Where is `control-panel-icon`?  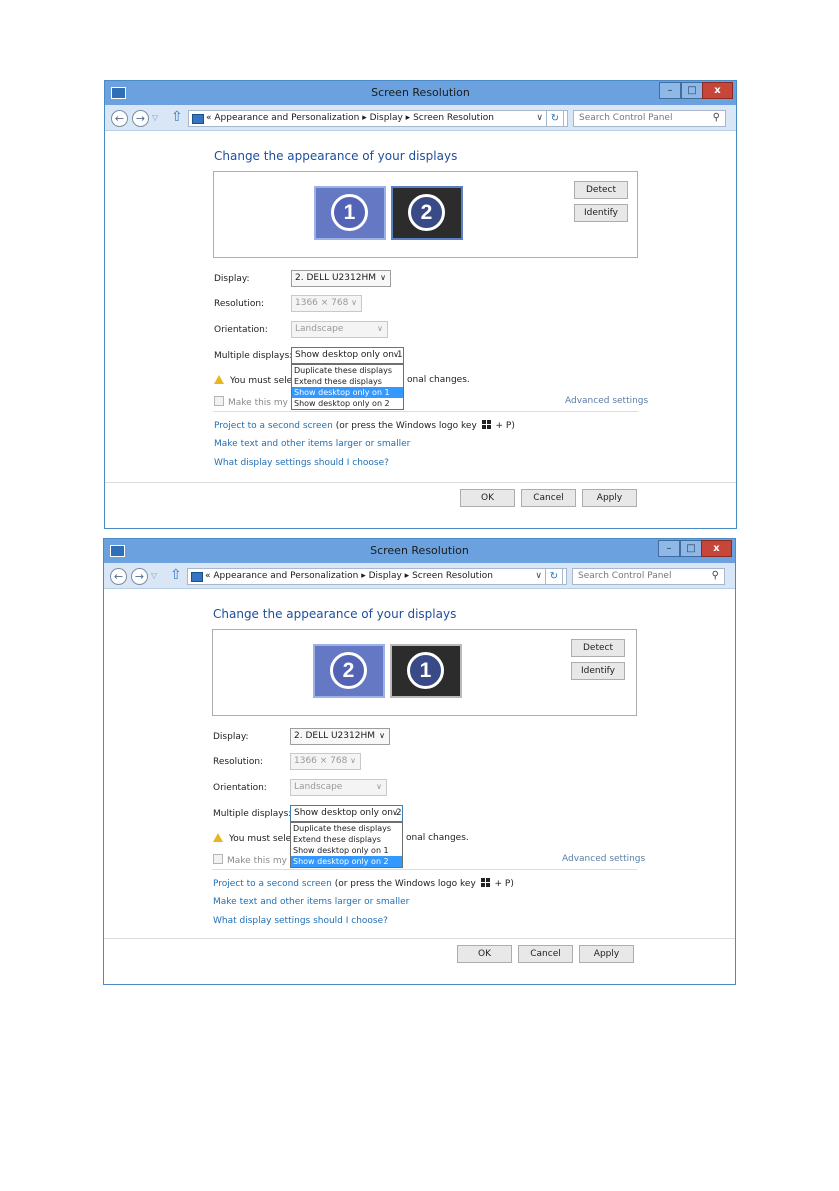
control-panel-icon is located at coordinates (198, 119).